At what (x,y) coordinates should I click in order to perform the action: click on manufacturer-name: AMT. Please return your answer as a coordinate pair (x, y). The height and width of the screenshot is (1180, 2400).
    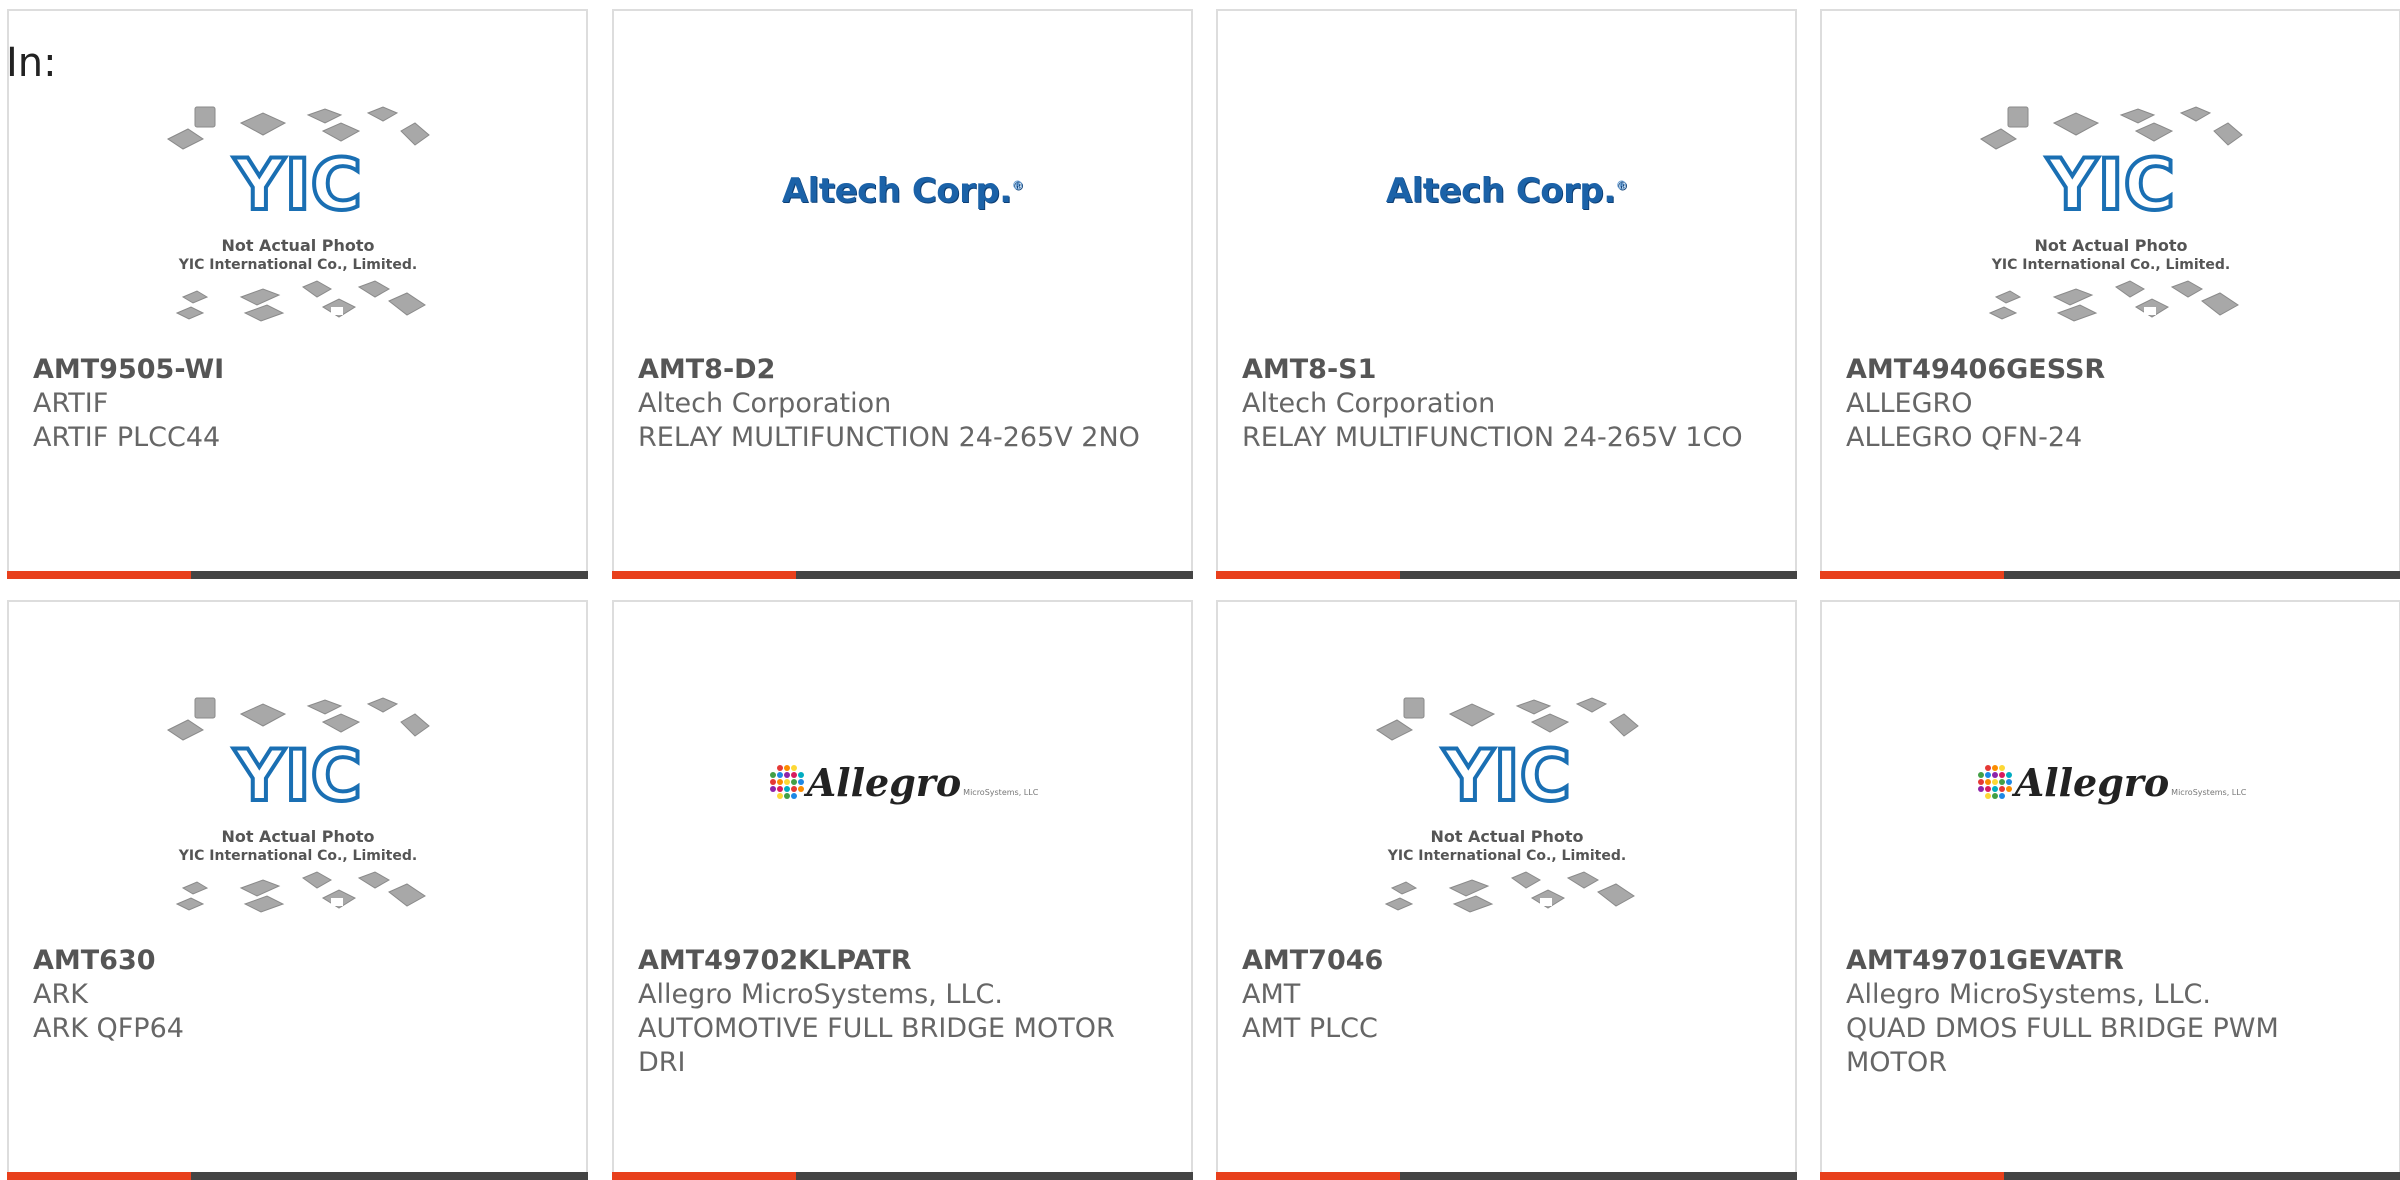
    Looking at the image, I should click on (1271, 994).